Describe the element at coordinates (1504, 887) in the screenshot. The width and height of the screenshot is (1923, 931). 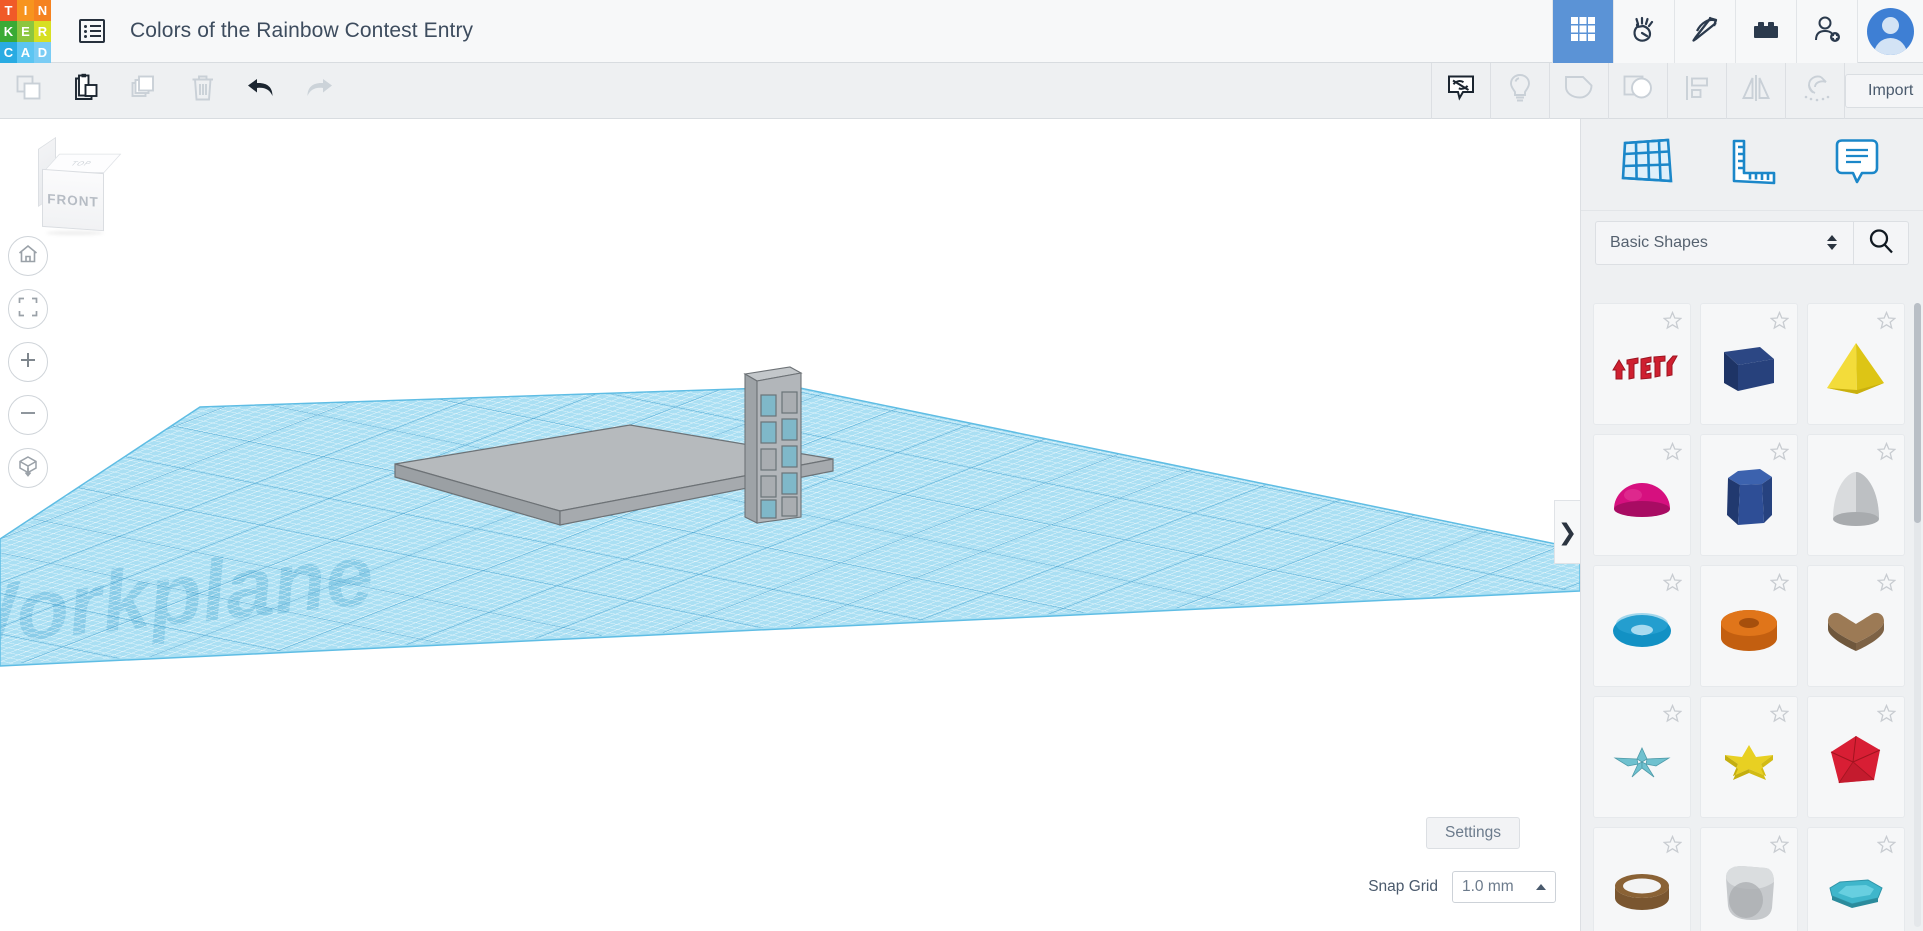
I see `snap-grid-select: 1.0 mm` at that location.